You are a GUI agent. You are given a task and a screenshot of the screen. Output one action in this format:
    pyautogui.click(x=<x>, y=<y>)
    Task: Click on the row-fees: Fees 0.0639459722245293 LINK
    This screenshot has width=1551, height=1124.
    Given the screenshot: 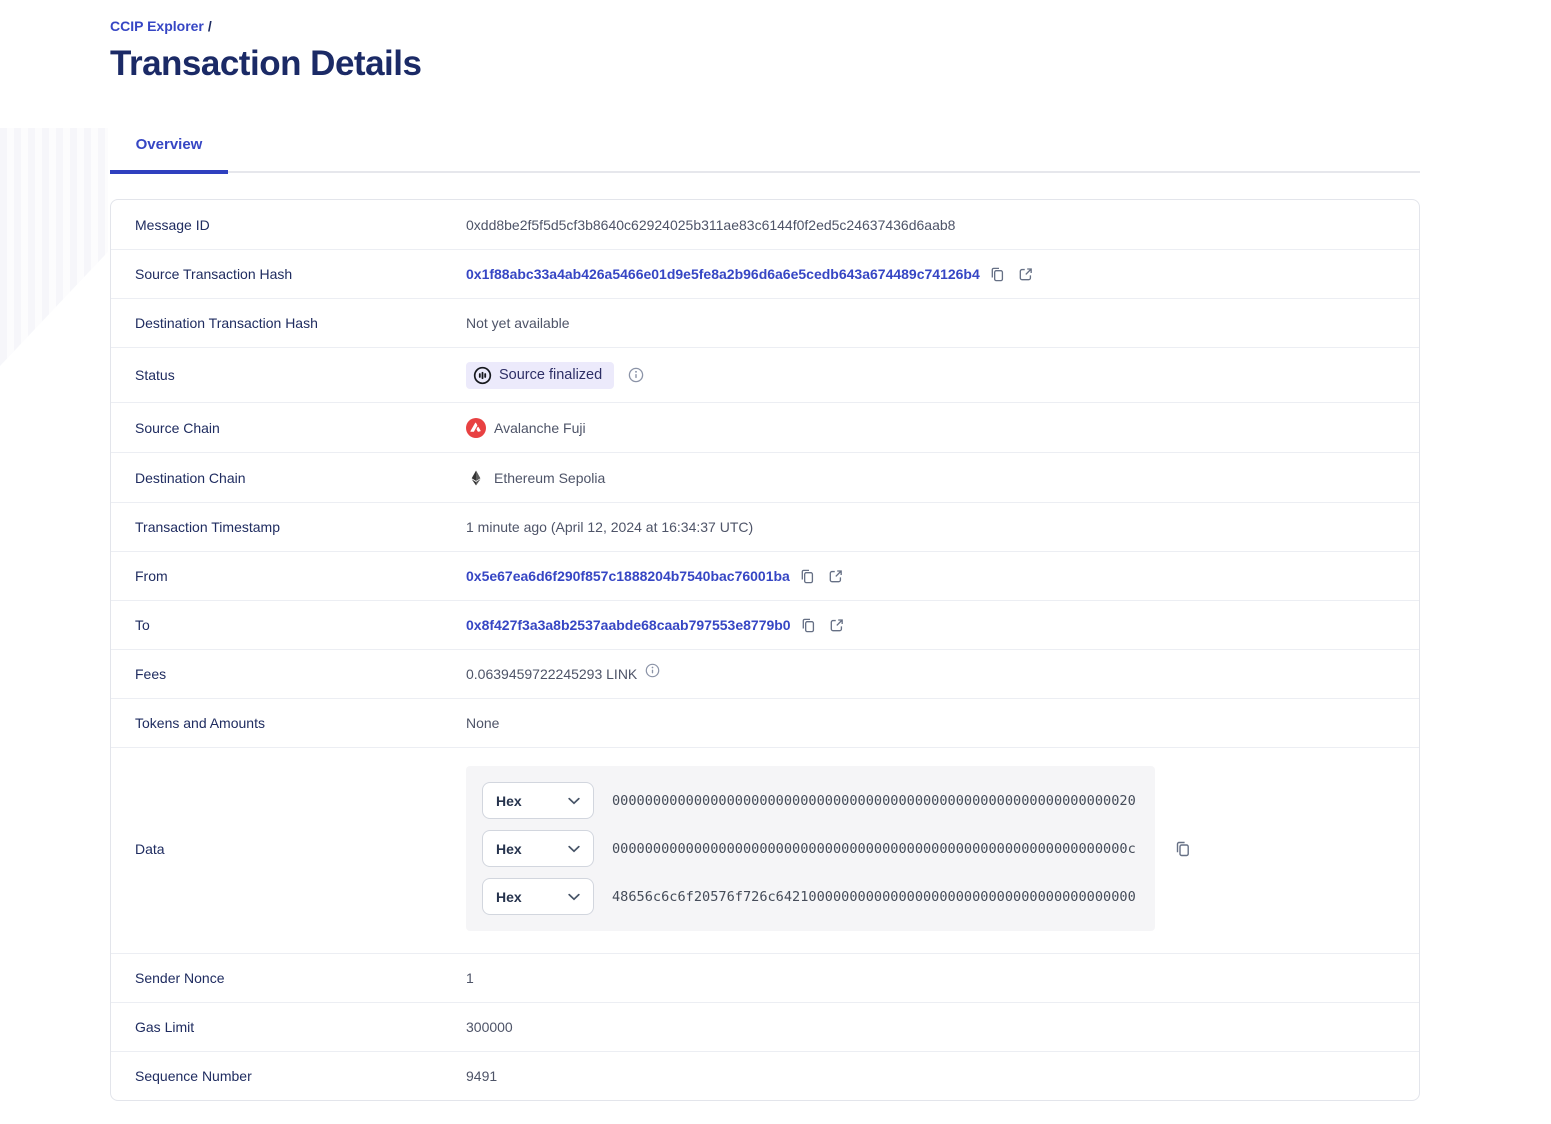 What is the action you would take?
    pyautogui.click(x=765, y=673)
    